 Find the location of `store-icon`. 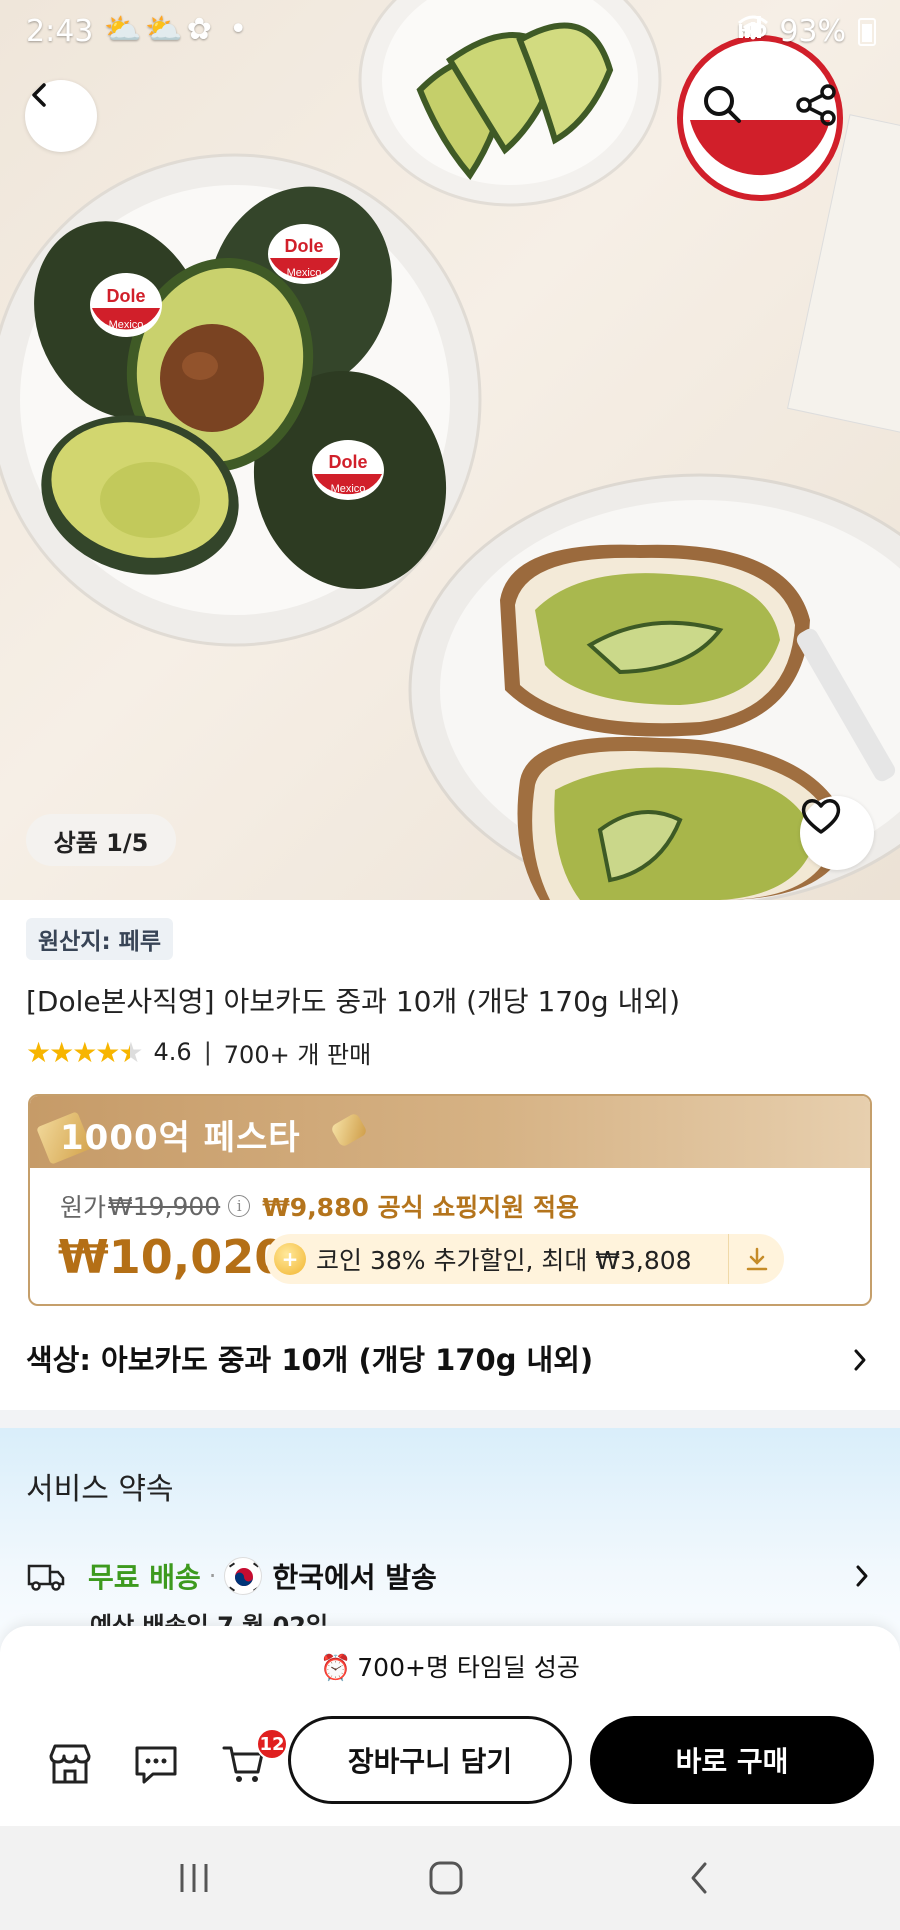

store-icon is located at coordinates (70, 1764).